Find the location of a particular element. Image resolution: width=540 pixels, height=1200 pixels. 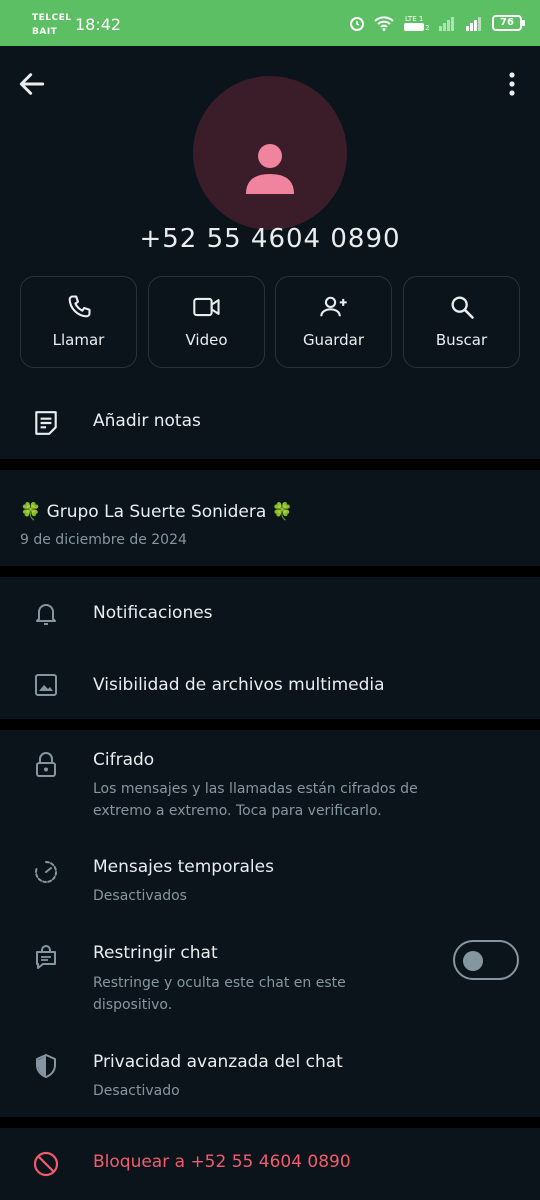

group-date: 9 de diciembre de 2024 is located at coordinates (103, 540).